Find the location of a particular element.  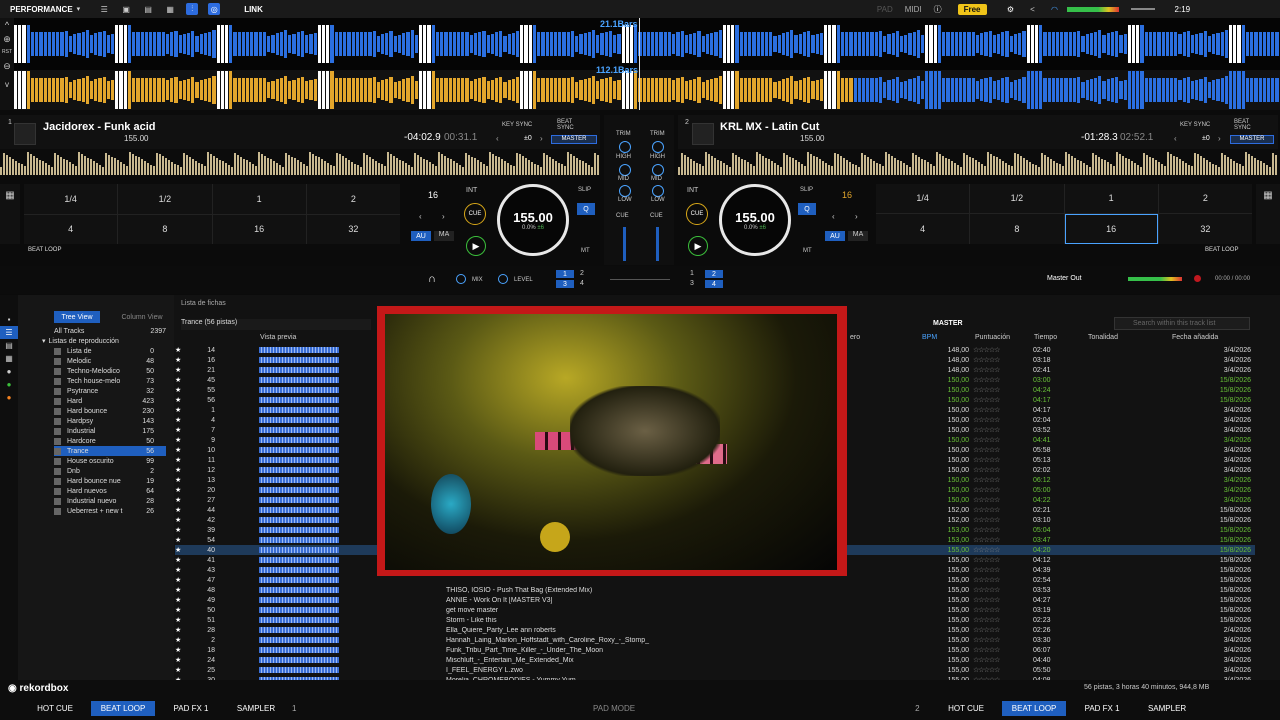

deck1-play-button: ▶ is located at coordinates (476, 246).